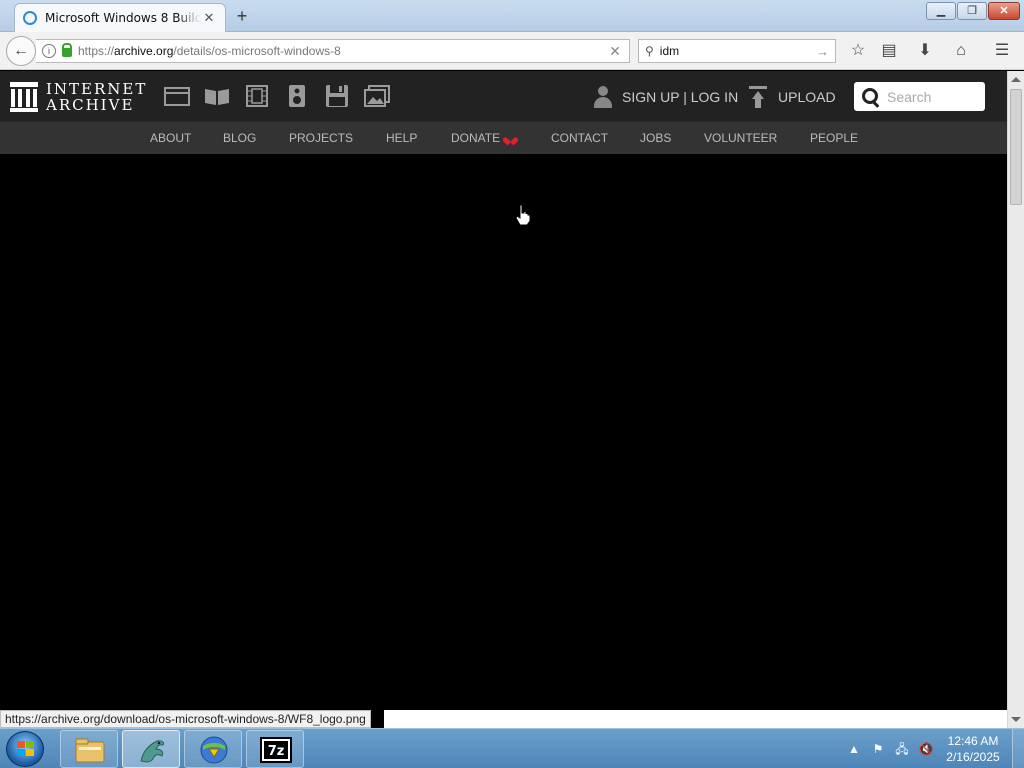 The height and width of the screenshot is (768, 1024). Describe the element at coordinates (695, 719) in the screenshot. I see `status-area` at that location.